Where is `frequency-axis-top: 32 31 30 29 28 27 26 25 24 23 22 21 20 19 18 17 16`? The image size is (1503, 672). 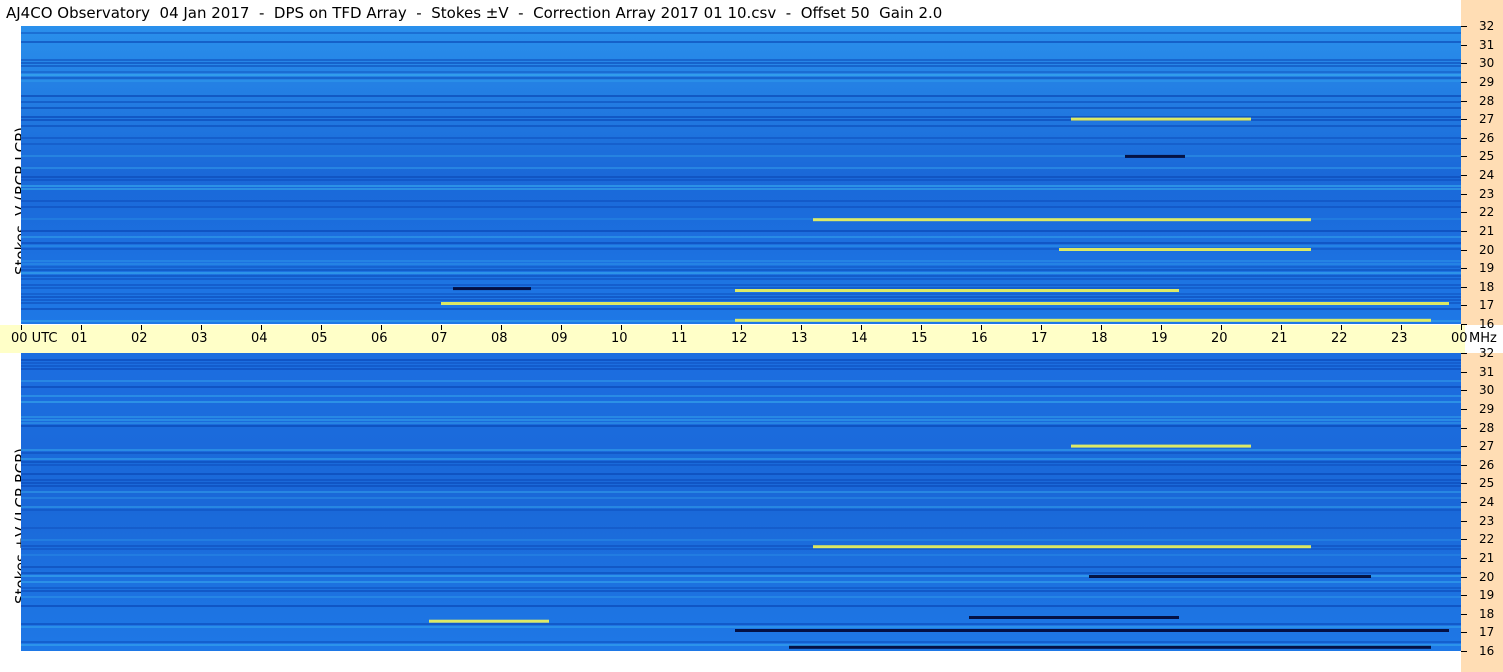
frequency-axis-top: 32 31 30 29 28 27 26 25 24 23 22 21 20 19 18 17 16 is located at coordinates (1482, 165).